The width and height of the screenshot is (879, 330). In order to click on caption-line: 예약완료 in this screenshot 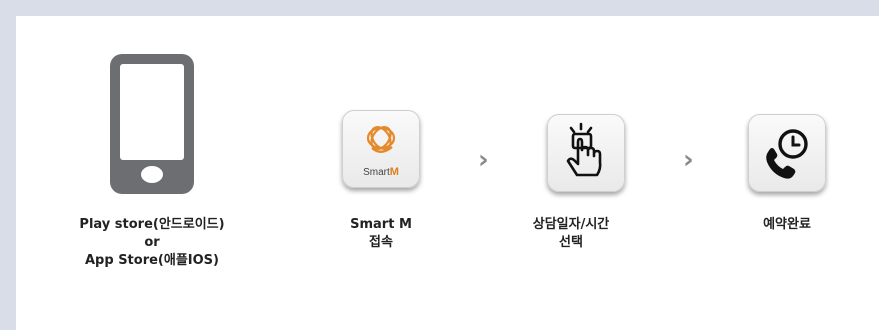, I will do `click(787, 224)`.